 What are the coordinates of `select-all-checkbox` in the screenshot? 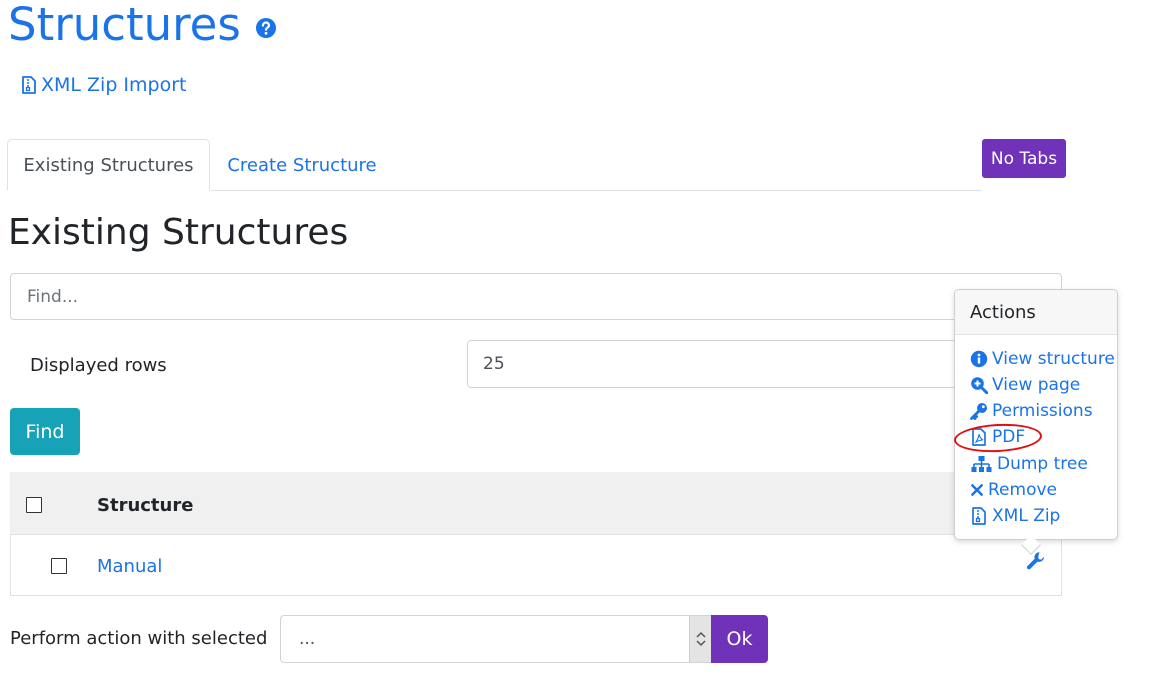 It's located at (34, 505).